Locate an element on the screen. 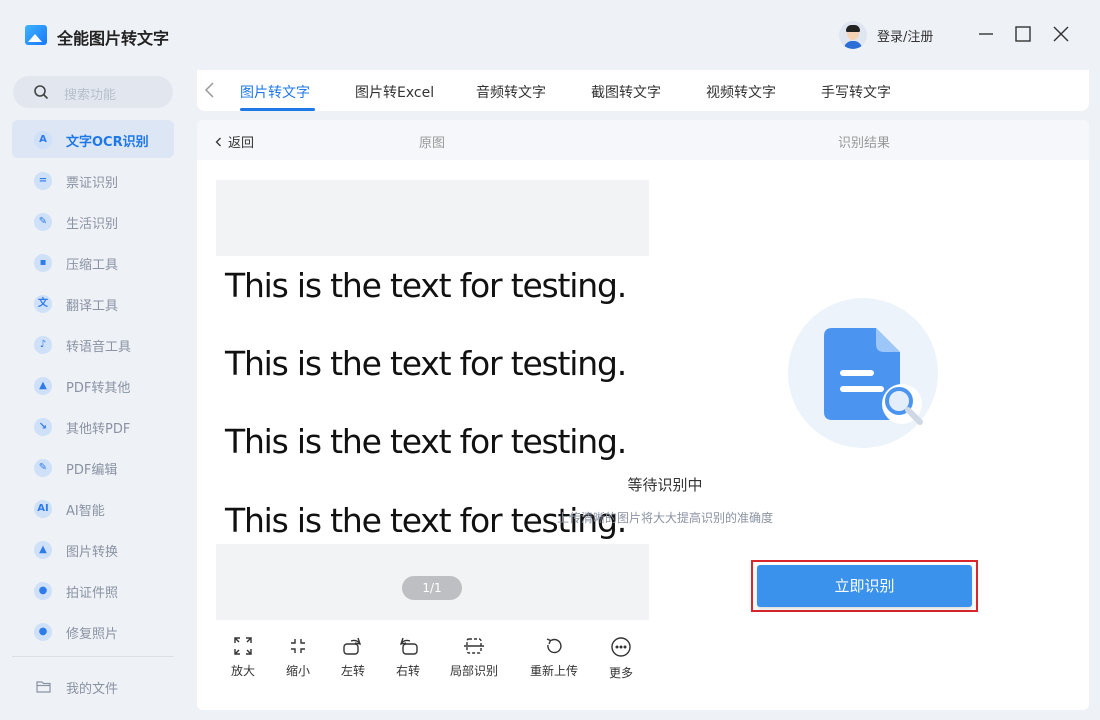 This screenshot has width=1100, height=720. reupload-button: 重新上传 is located at coordinates (554, 657).